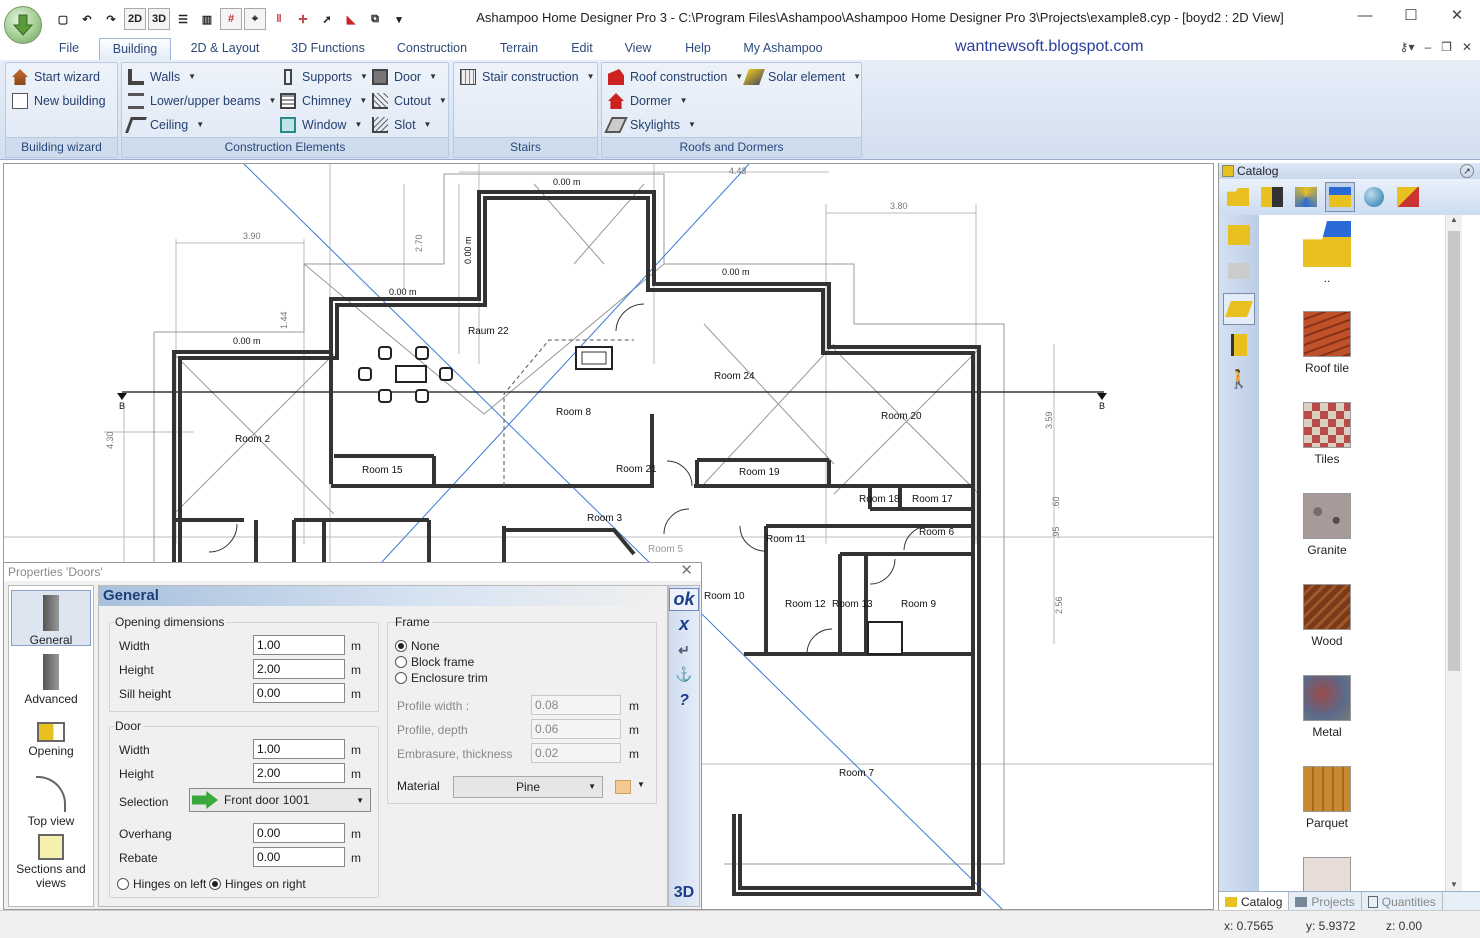 This screenshot has width=1480, height=938. I want to click on solar-element-button: Solar element ▼, so click(802, 77).